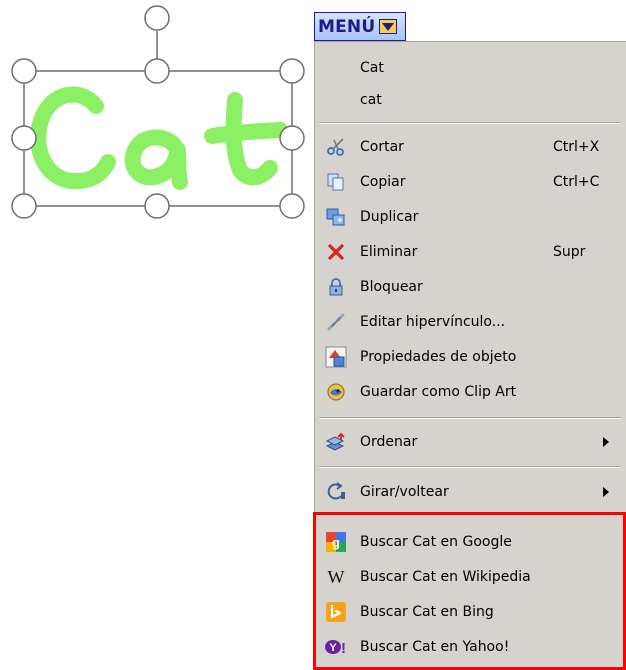 The image size is (626, 670). I want to click on menu-item-cortar: Cortar Ctrl+X, so click(470, 147).